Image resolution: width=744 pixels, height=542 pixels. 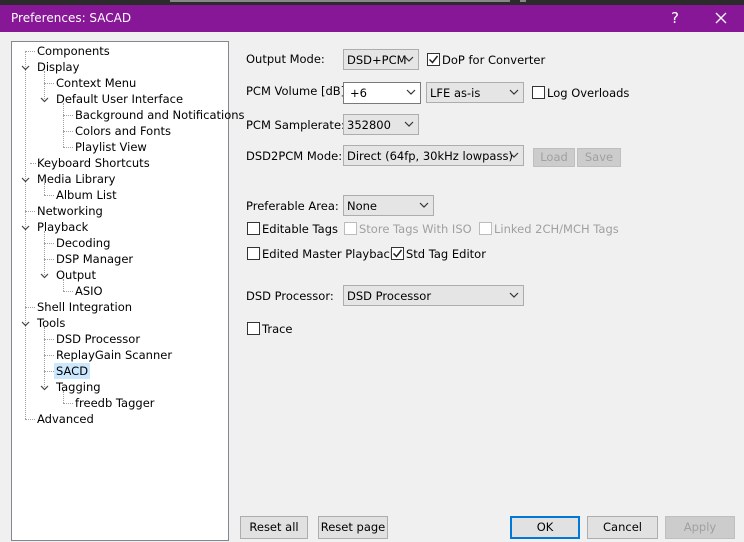 What do you see at coordinates (84, 307) in the screenshot?
I see `tree-item-shell-integration: Shell Integration` at bounding box center [84, 307].